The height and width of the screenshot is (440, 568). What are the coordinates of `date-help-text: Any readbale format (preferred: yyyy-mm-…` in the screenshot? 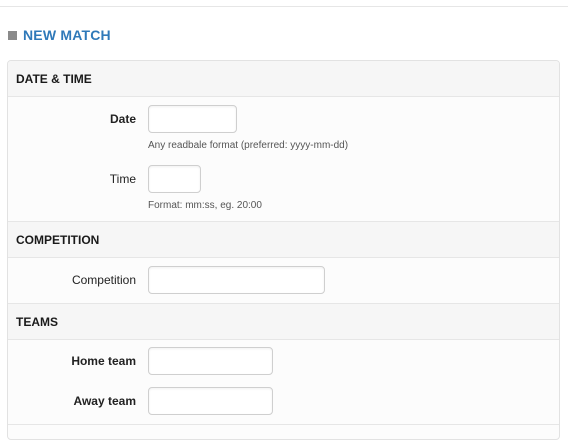 It's located at (248, 145).